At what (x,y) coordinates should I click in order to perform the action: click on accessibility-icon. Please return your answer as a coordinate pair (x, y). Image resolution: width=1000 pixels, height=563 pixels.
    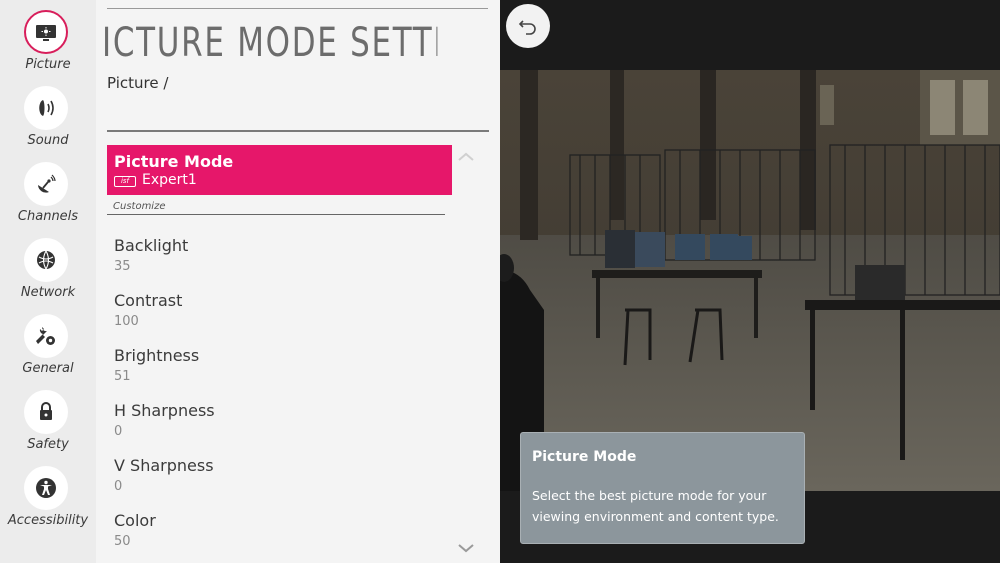
    Looking at the image, I should click on (46, 488).